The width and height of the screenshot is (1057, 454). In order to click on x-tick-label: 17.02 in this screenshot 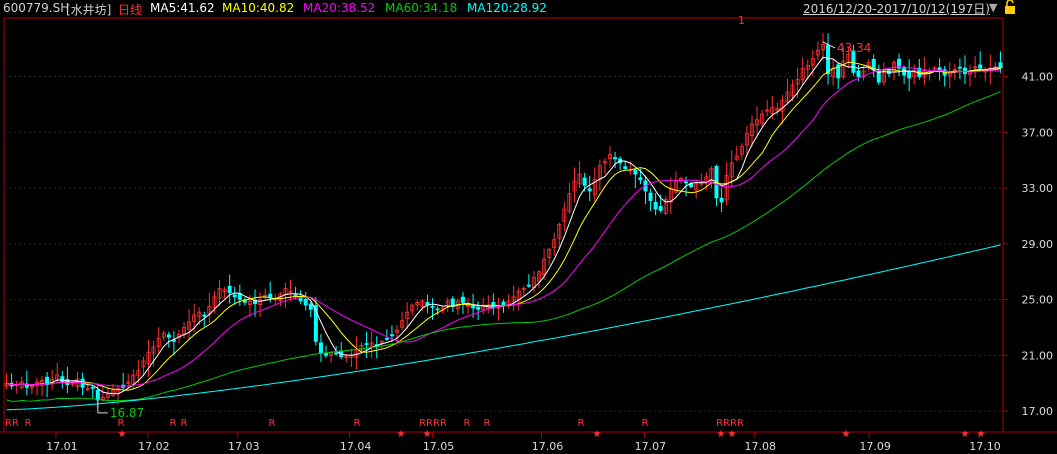, I will do `click(154, 446)`.